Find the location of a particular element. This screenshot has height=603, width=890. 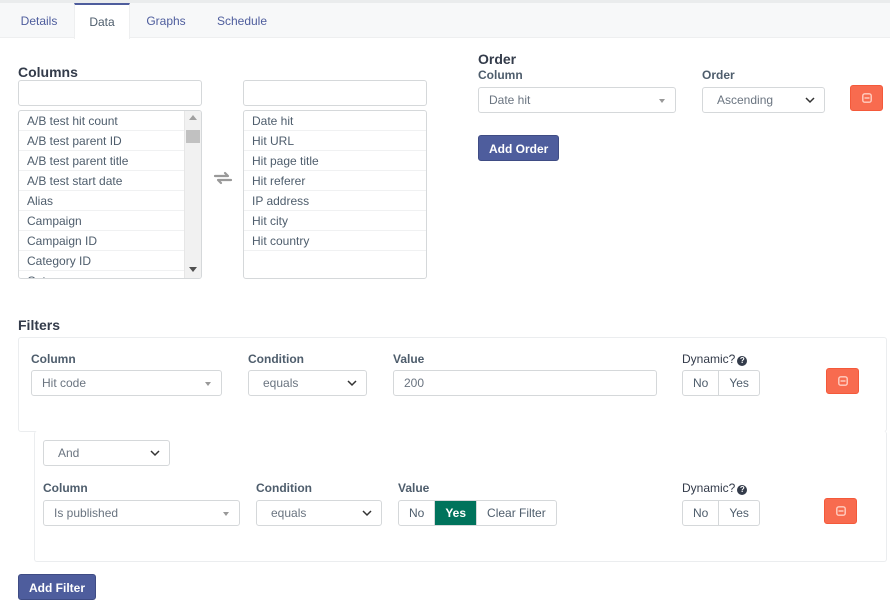

available-column-item: A/B test hit count is located at coordinates (110, 121).